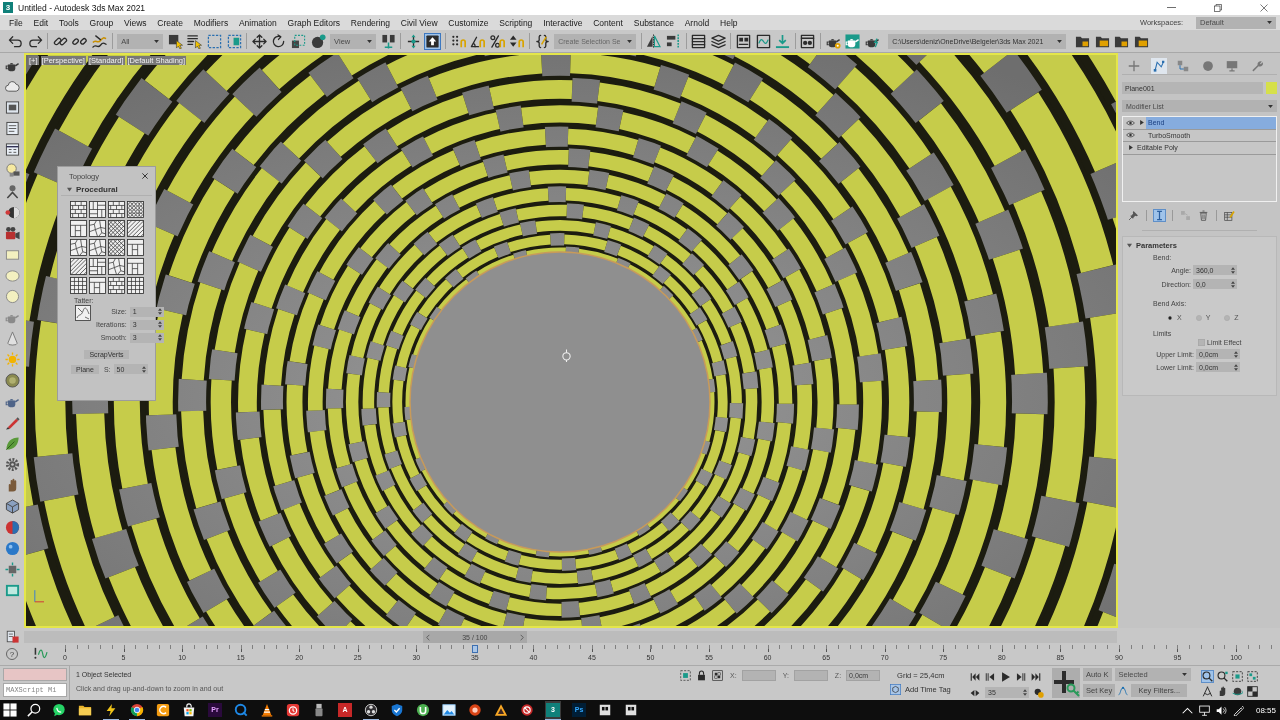 The width and height of the screenshot is (1280, 720). I want to click on angle-arc-icon, so click(1207, 691).